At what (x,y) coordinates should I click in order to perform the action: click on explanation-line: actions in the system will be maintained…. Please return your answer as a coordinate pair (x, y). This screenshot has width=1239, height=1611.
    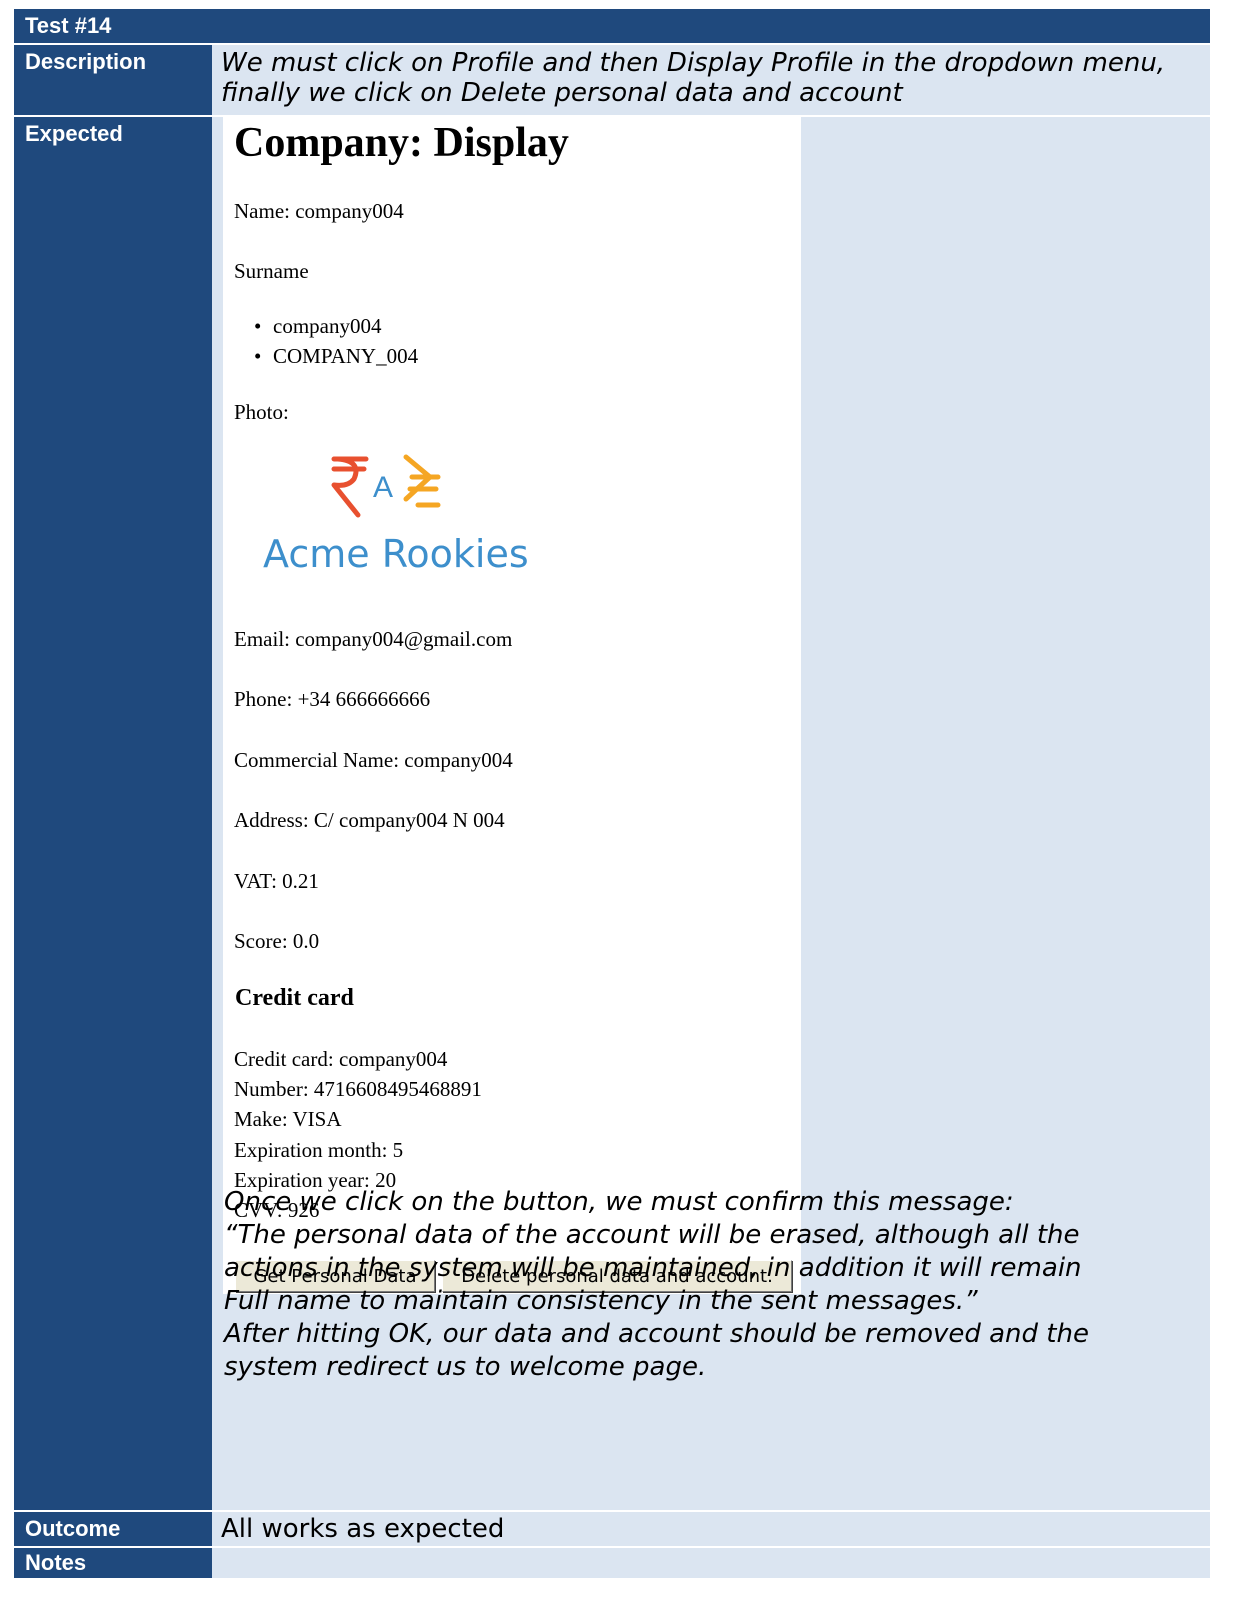
    Looking at the image, I should click on (653, 1268).